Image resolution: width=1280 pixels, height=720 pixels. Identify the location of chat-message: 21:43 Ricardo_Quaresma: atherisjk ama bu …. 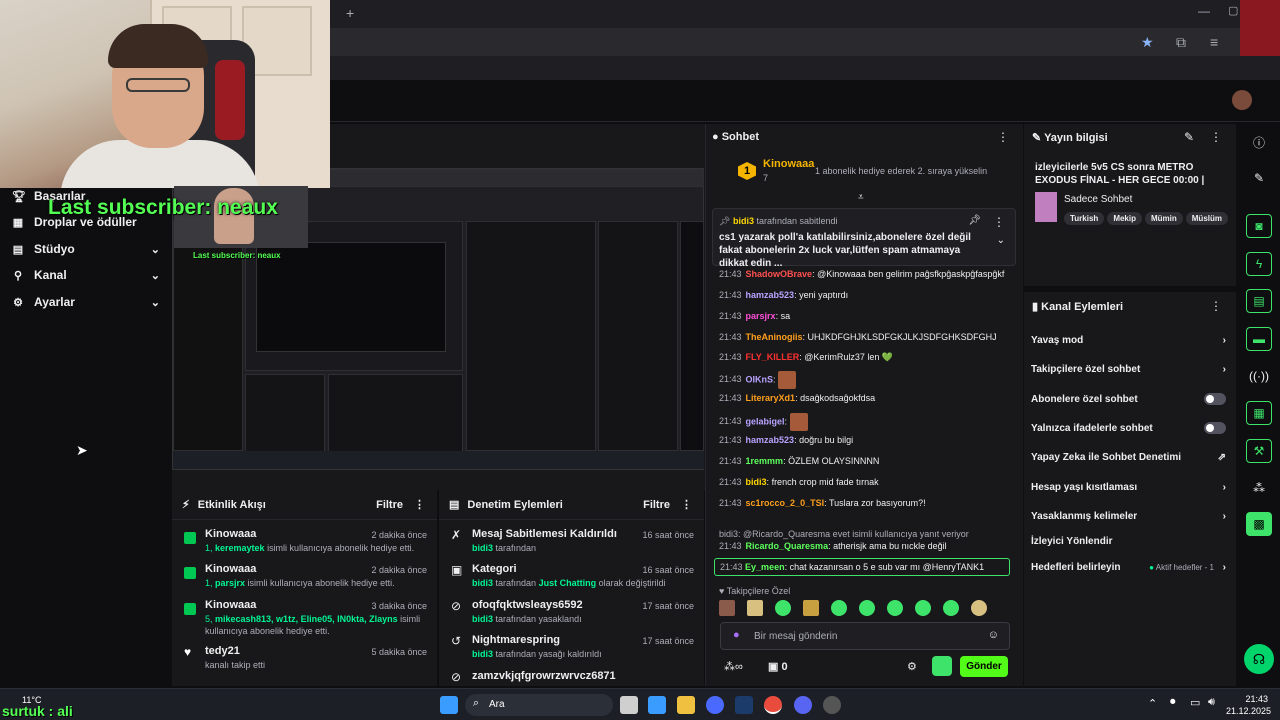
(867, 546).